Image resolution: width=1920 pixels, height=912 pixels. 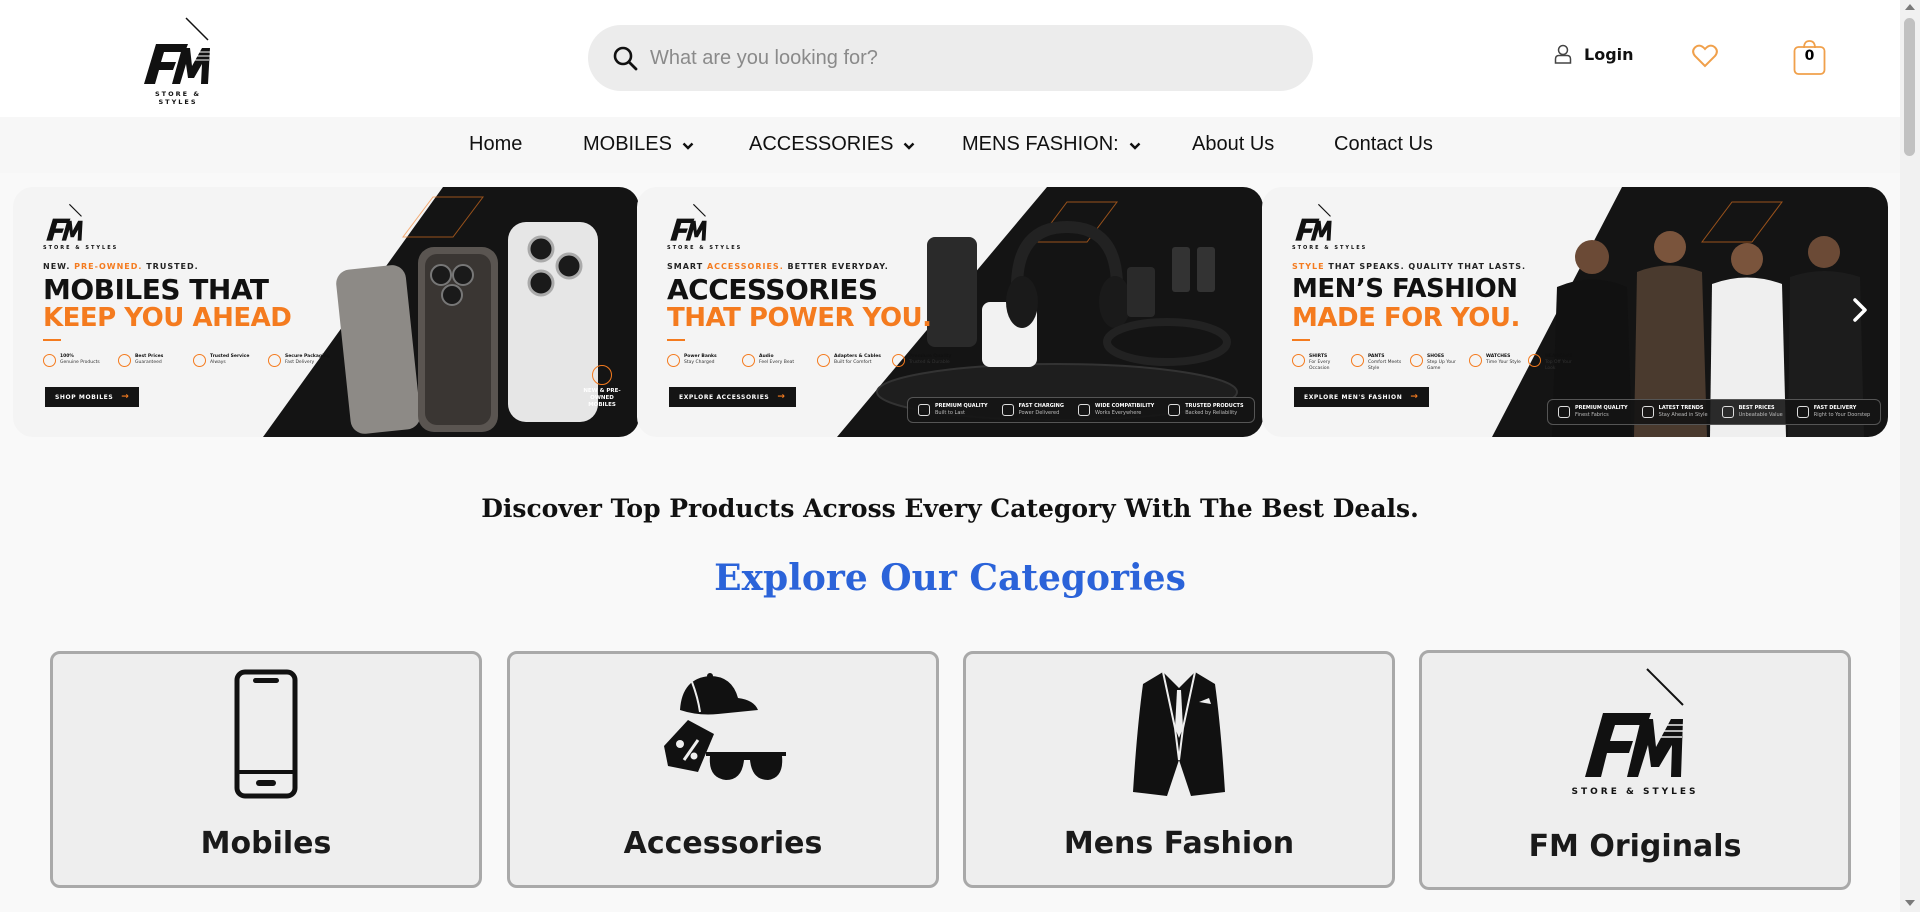 What do you see at coordinates (849, 360) in the screenshot?
I see `feature-item: Adapters & Cables Built for Comfort` at bounding box center [849, 360].